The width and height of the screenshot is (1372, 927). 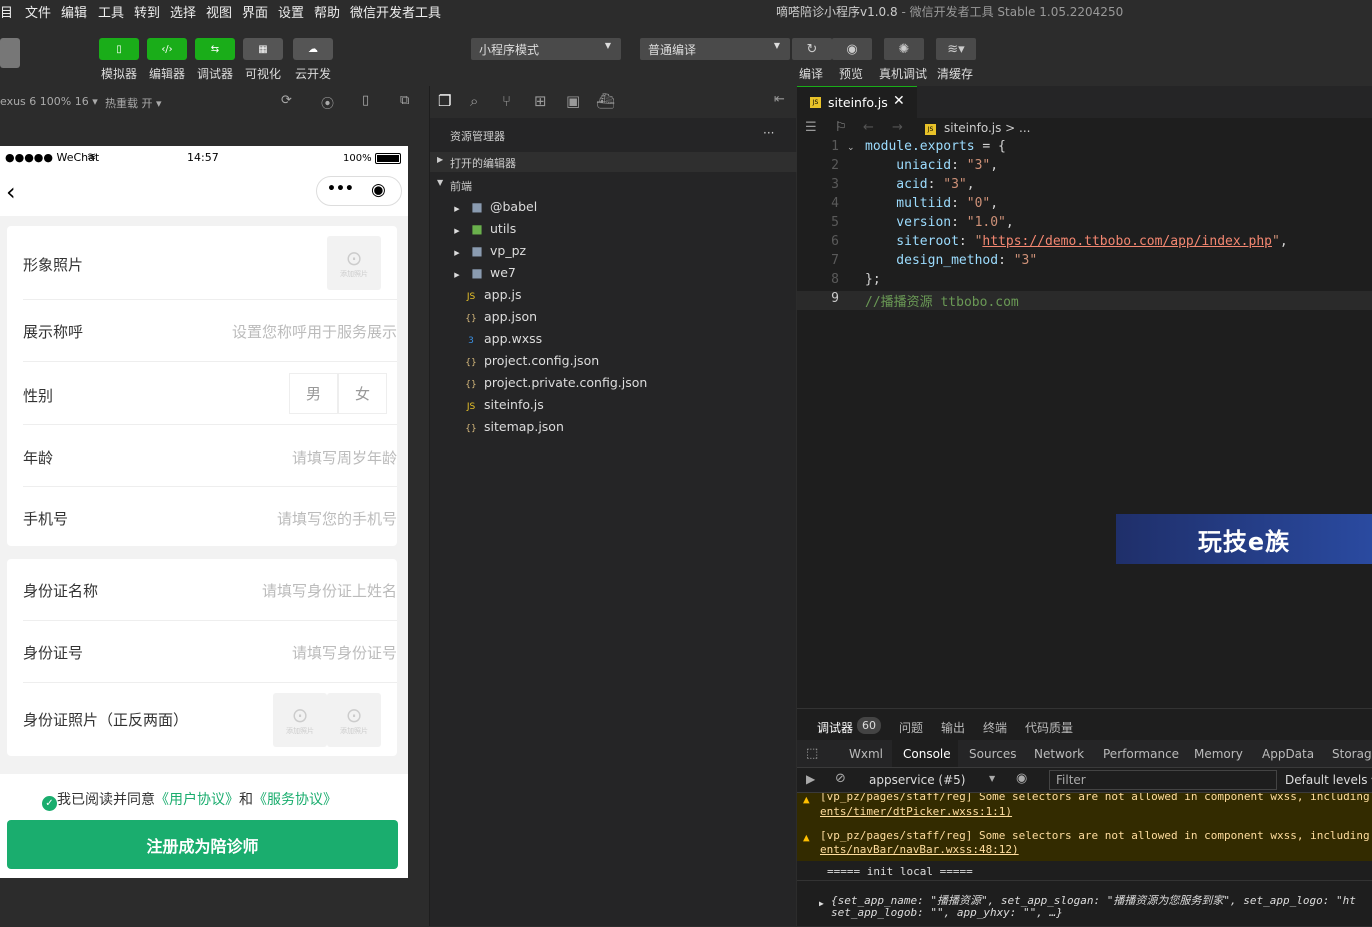 What do you see at coordinates (917, 780) in the screenshot?
I see `context-select: appservice (#5)` at bounding box center [917, 780].